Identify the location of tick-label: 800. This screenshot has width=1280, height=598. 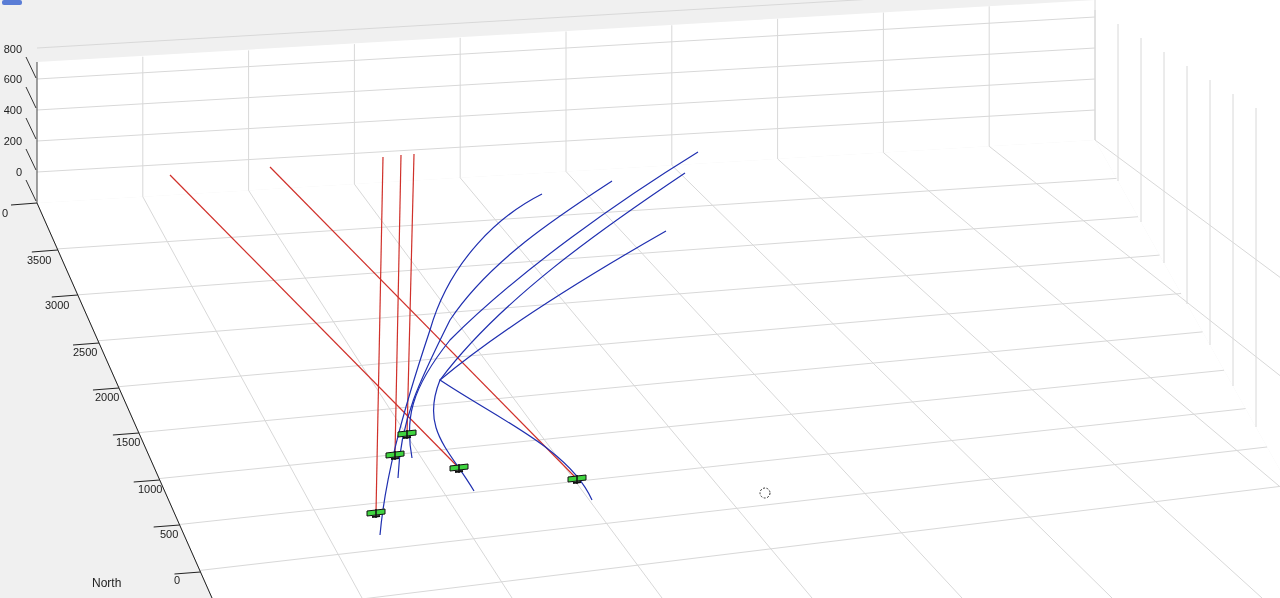
(12, 49).